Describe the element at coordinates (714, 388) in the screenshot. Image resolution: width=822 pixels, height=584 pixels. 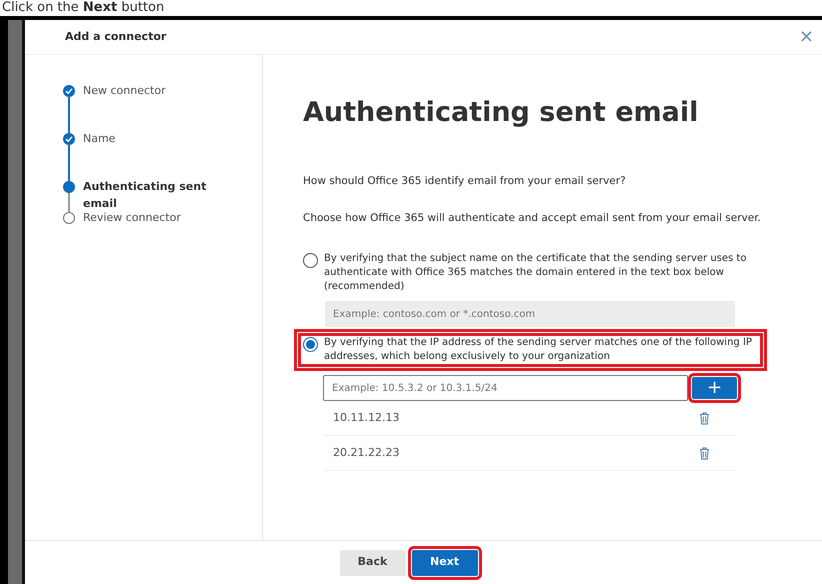
I see `add-button: +` at that location.